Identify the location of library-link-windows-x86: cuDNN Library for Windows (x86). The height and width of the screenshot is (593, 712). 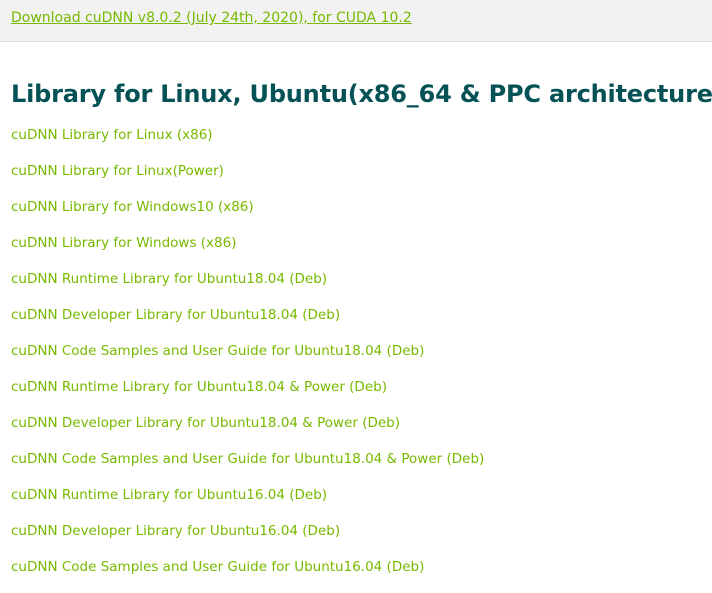
(123, 243).